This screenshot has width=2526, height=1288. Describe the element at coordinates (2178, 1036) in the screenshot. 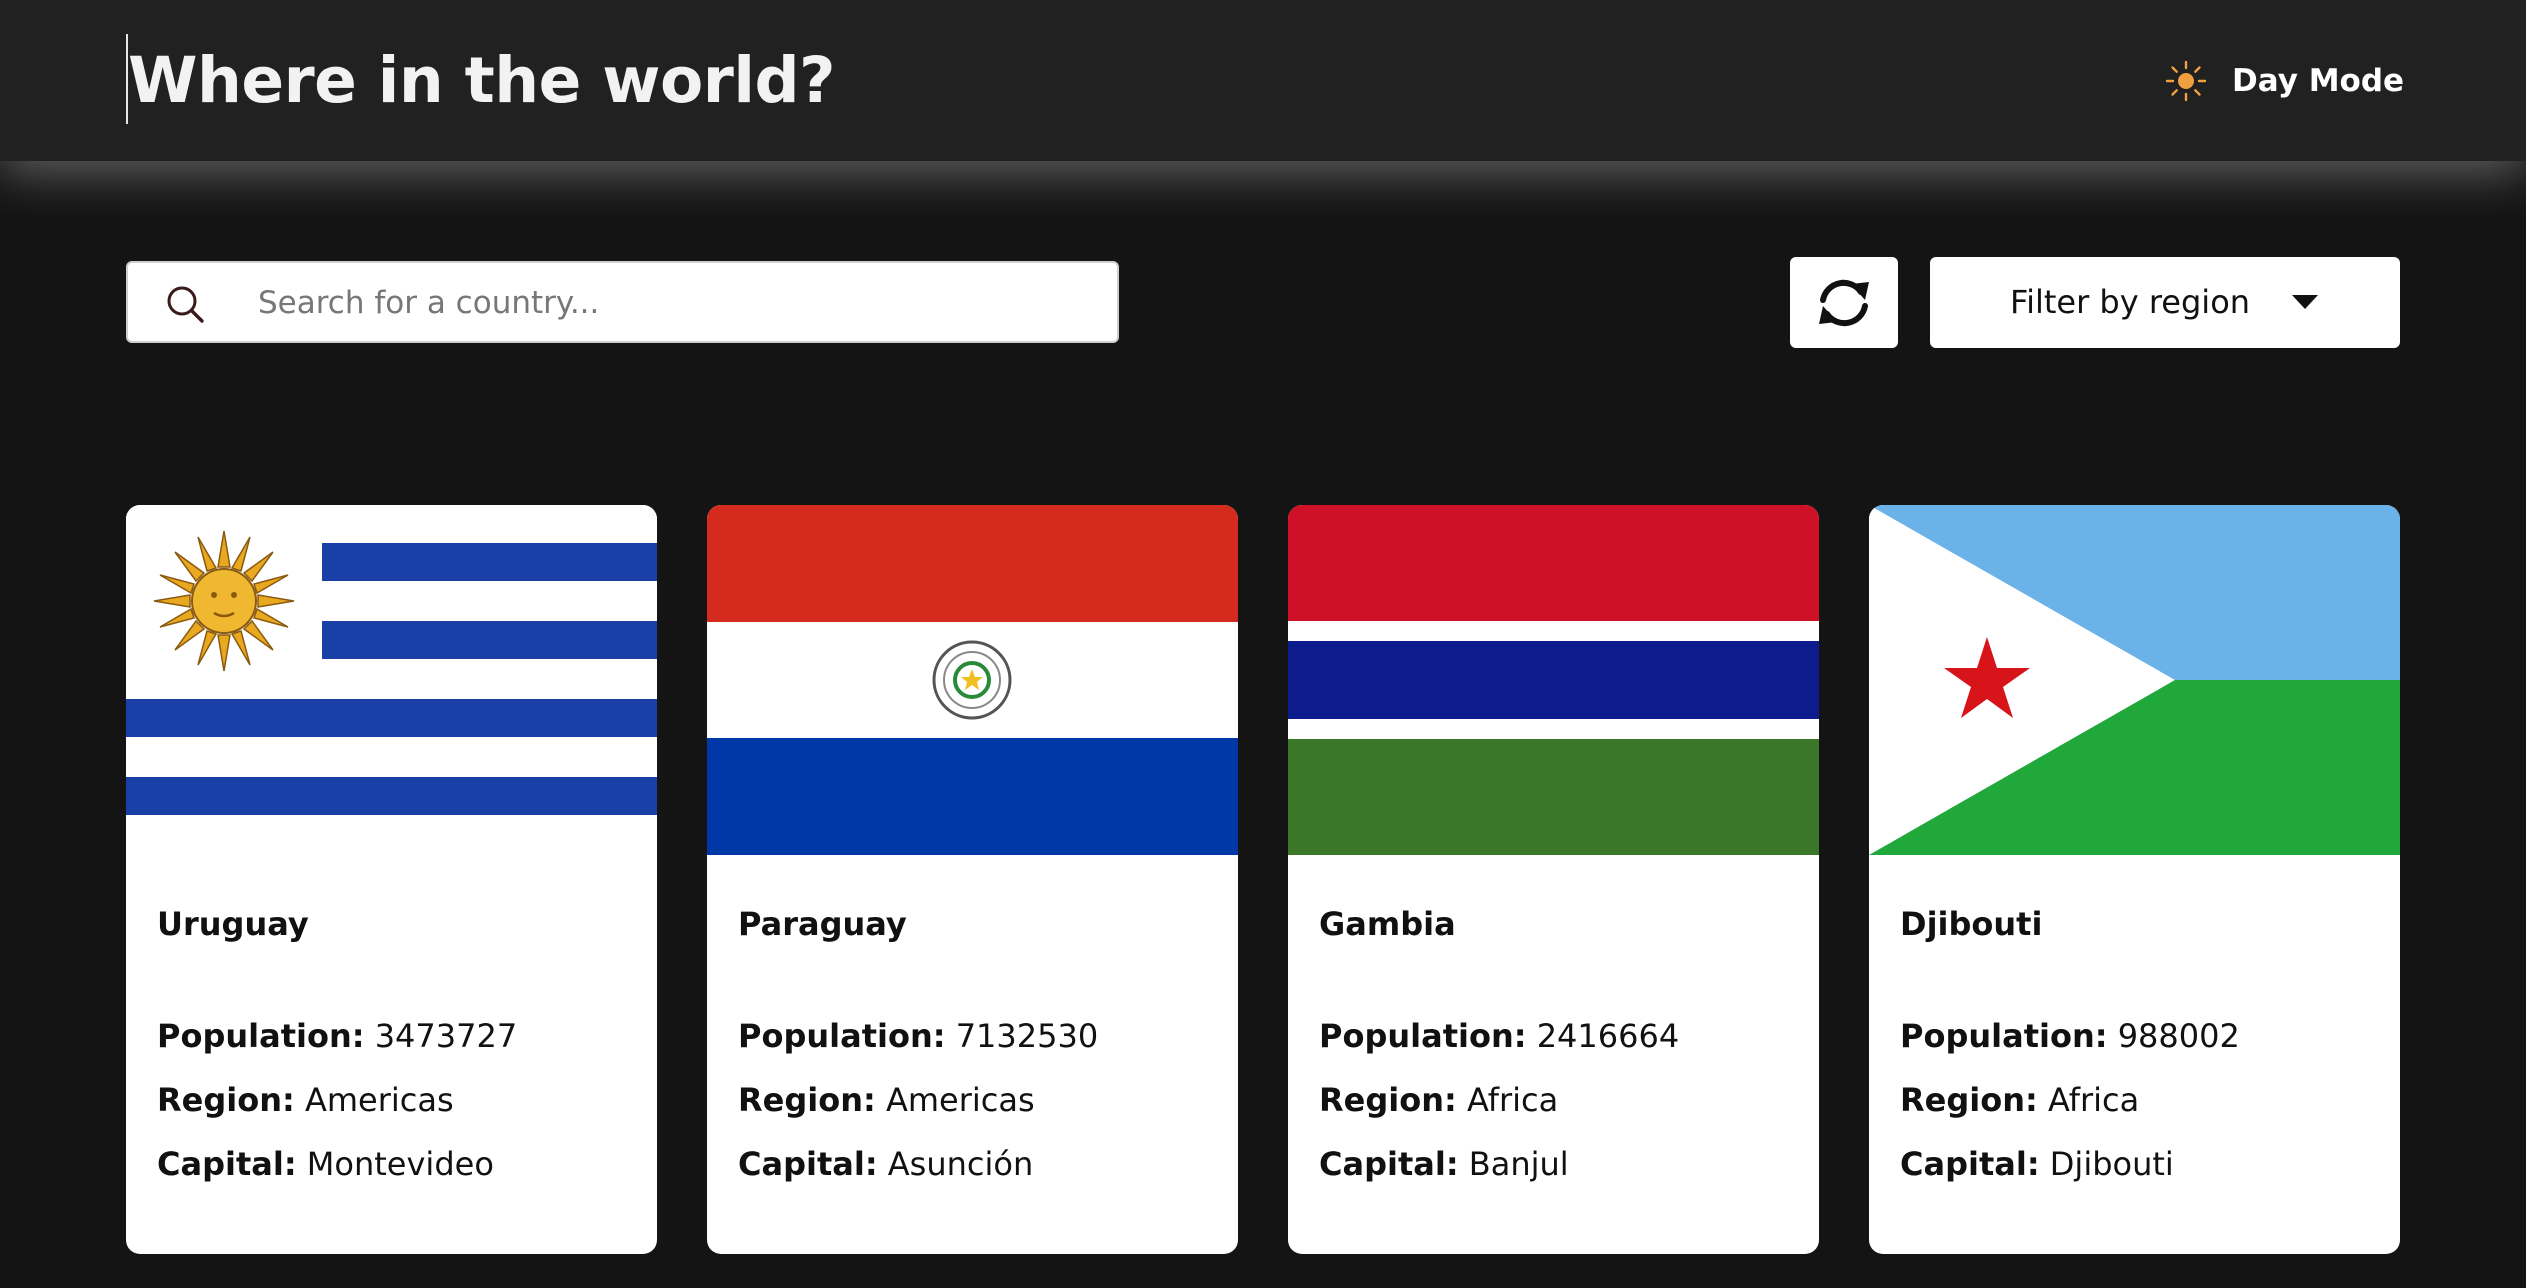

I see `population-value: 988002` at that location.